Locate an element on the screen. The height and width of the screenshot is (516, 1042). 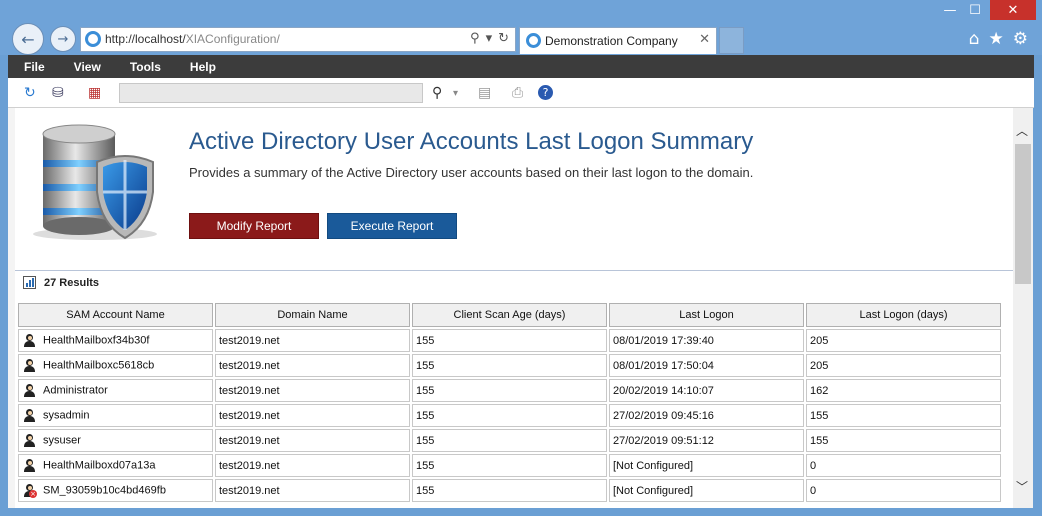
account-name: sysuser is located at coordinates (62, 440).